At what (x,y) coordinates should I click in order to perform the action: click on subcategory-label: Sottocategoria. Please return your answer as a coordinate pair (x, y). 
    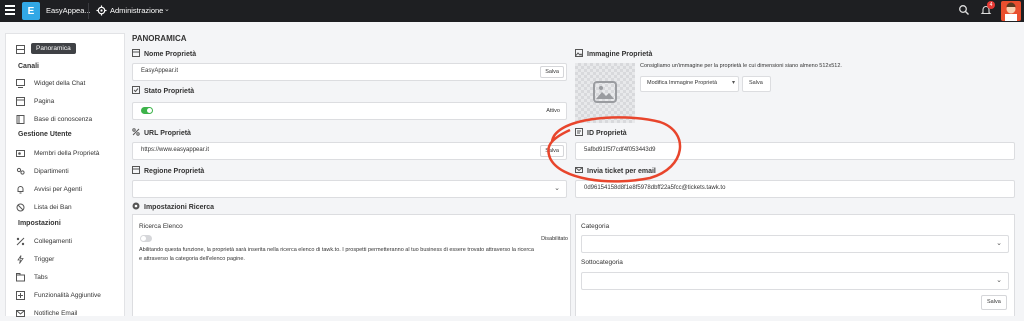
    Looking at the image, I should click on (602, 262).